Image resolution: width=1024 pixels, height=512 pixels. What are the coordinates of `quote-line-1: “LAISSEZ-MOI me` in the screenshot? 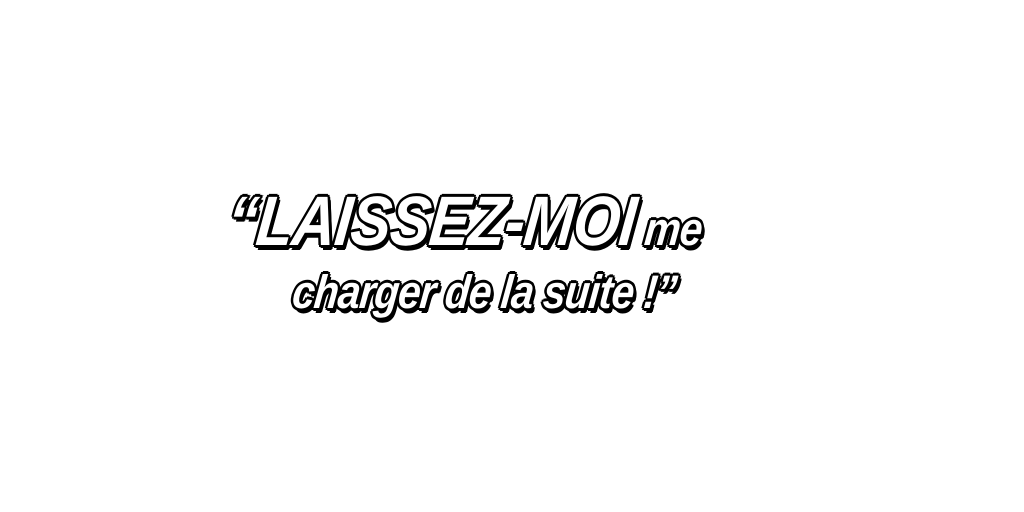 It's located at (464, 221).